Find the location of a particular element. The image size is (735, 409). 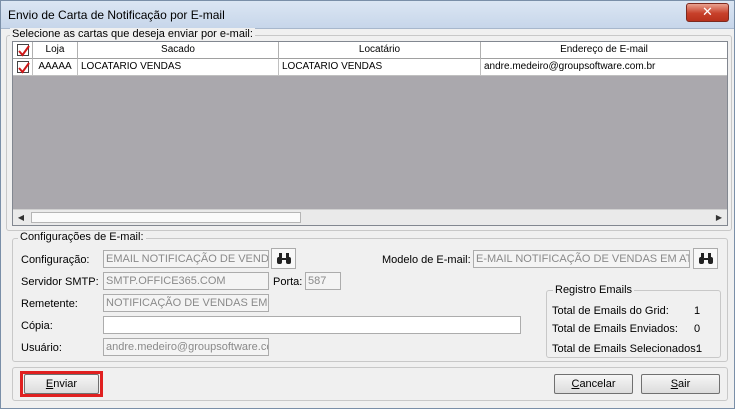

header-email: Endereço de E-mail is located at coordinates (604, 50).